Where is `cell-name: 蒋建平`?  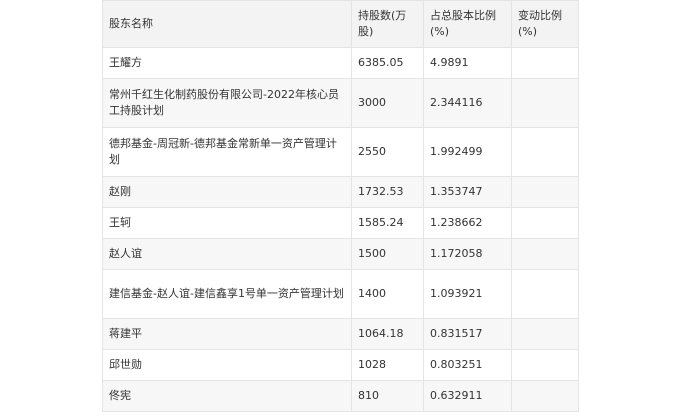 cell-name: 蒋建平 is located at coordinates (227, 334).